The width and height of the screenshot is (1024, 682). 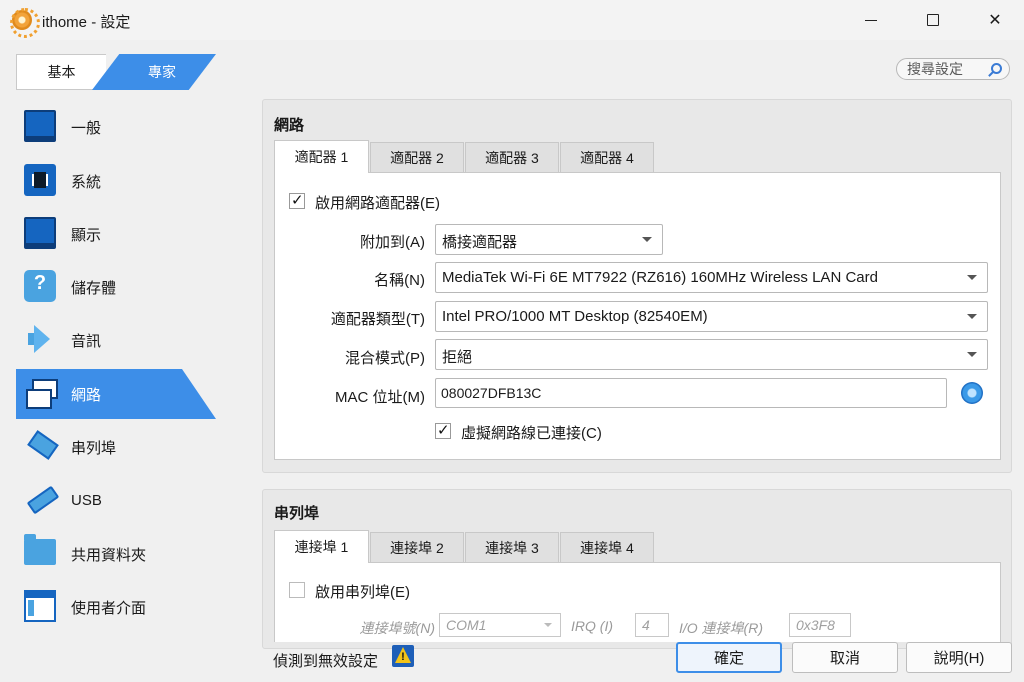 What do you see at coordinates (297, 513) in the screenshot?
I see `serial-group-title: 串列埠` at bounding box center [297, 513].